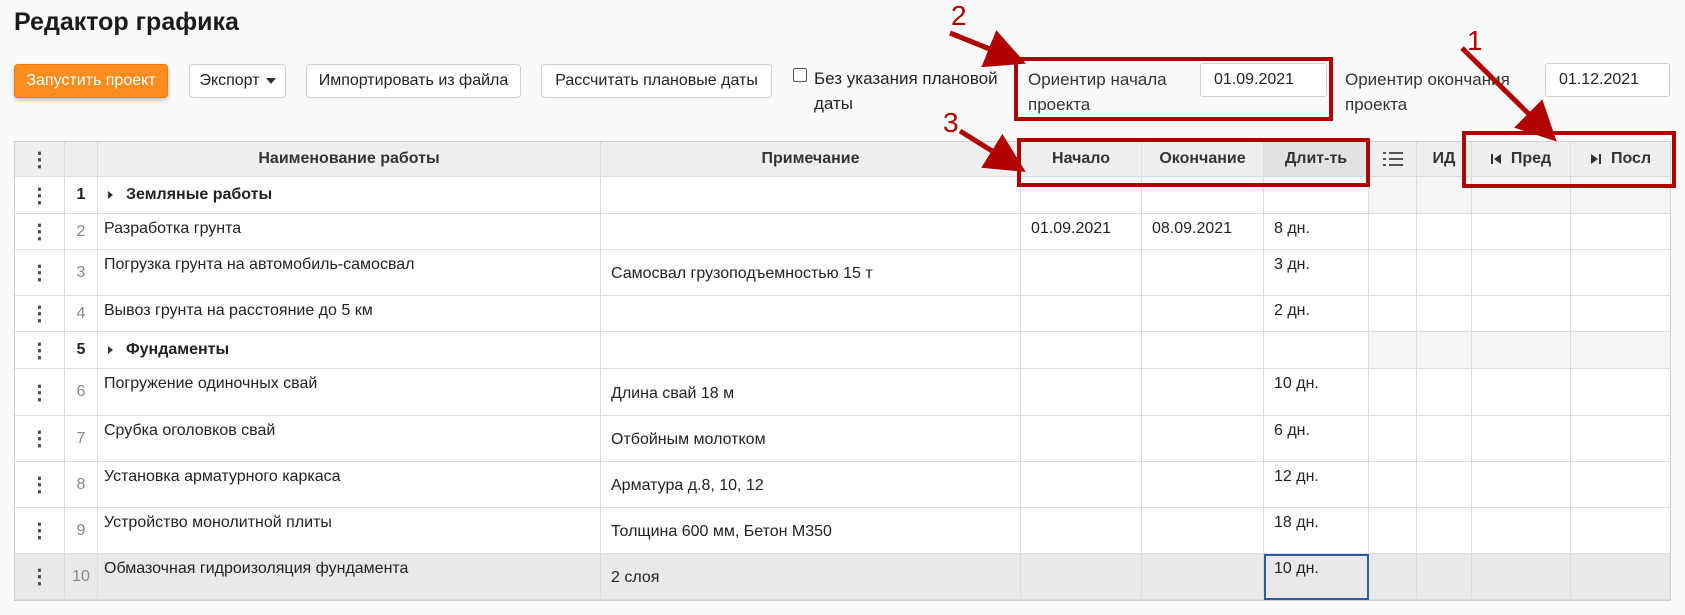 The width and height of the screenshot is (1685, 615). Describe the element at coordinates (1081, 232) in the screenshot. I see `row-2-start: 01.09.2021` at that location.